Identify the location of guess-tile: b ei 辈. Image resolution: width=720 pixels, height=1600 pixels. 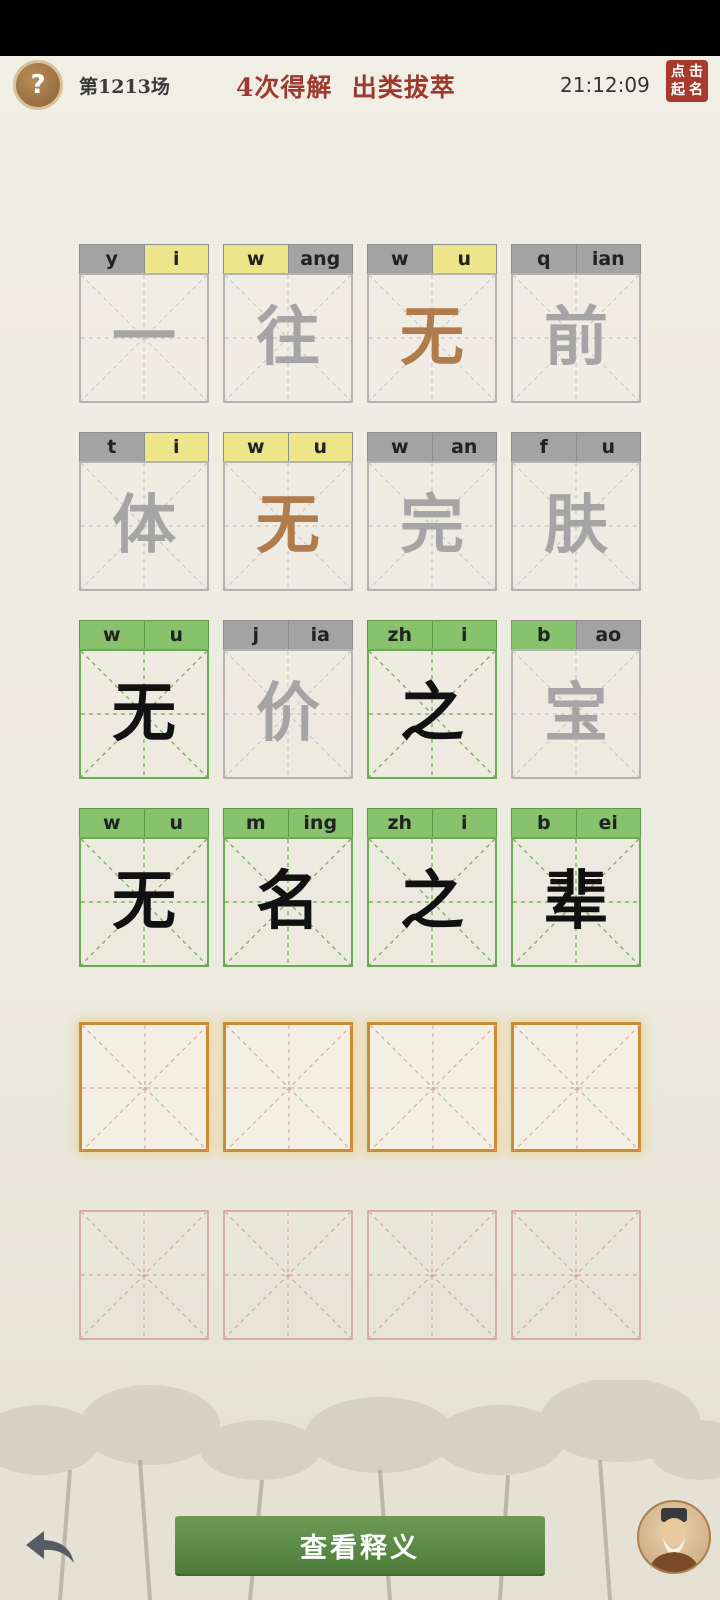
(576, 887).